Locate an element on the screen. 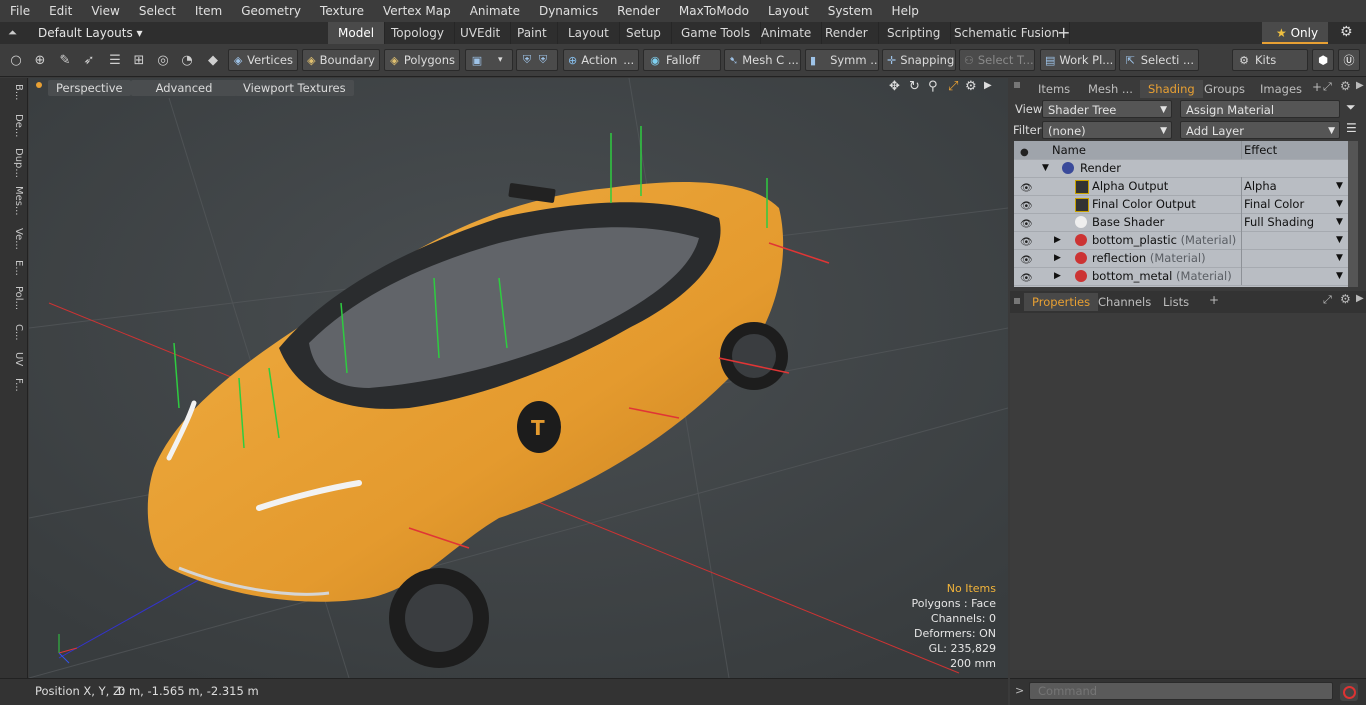  shader-row-base-shader: 👁 Base Shader Full Shading ▼ is located at coordinates (1181, 222).